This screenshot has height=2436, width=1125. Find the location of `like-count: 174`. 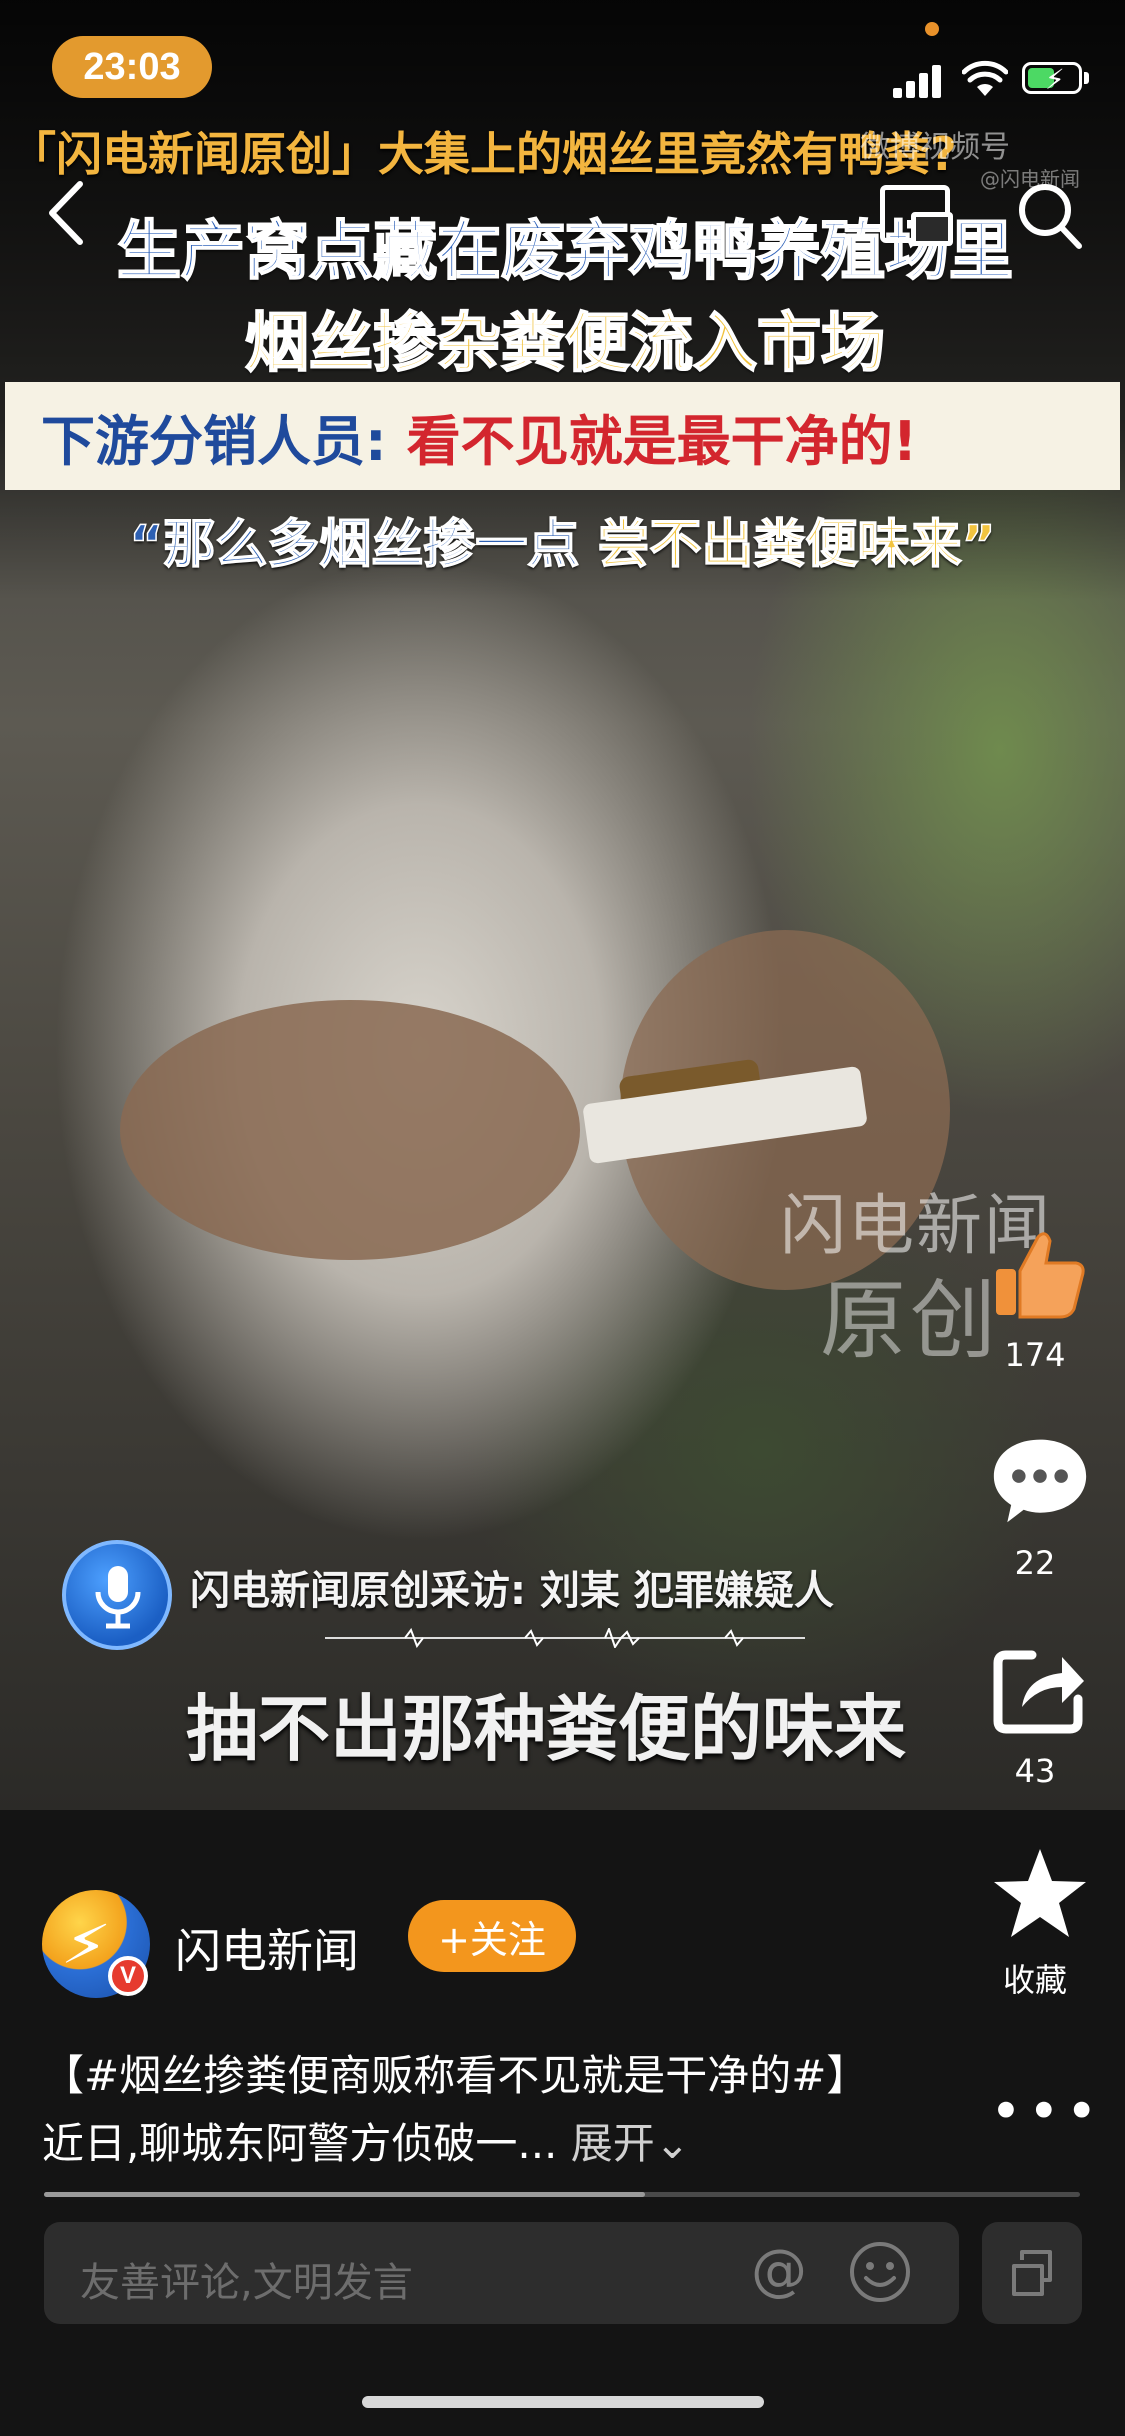

like-count: 174 is located at coordinates (1035, 1355).